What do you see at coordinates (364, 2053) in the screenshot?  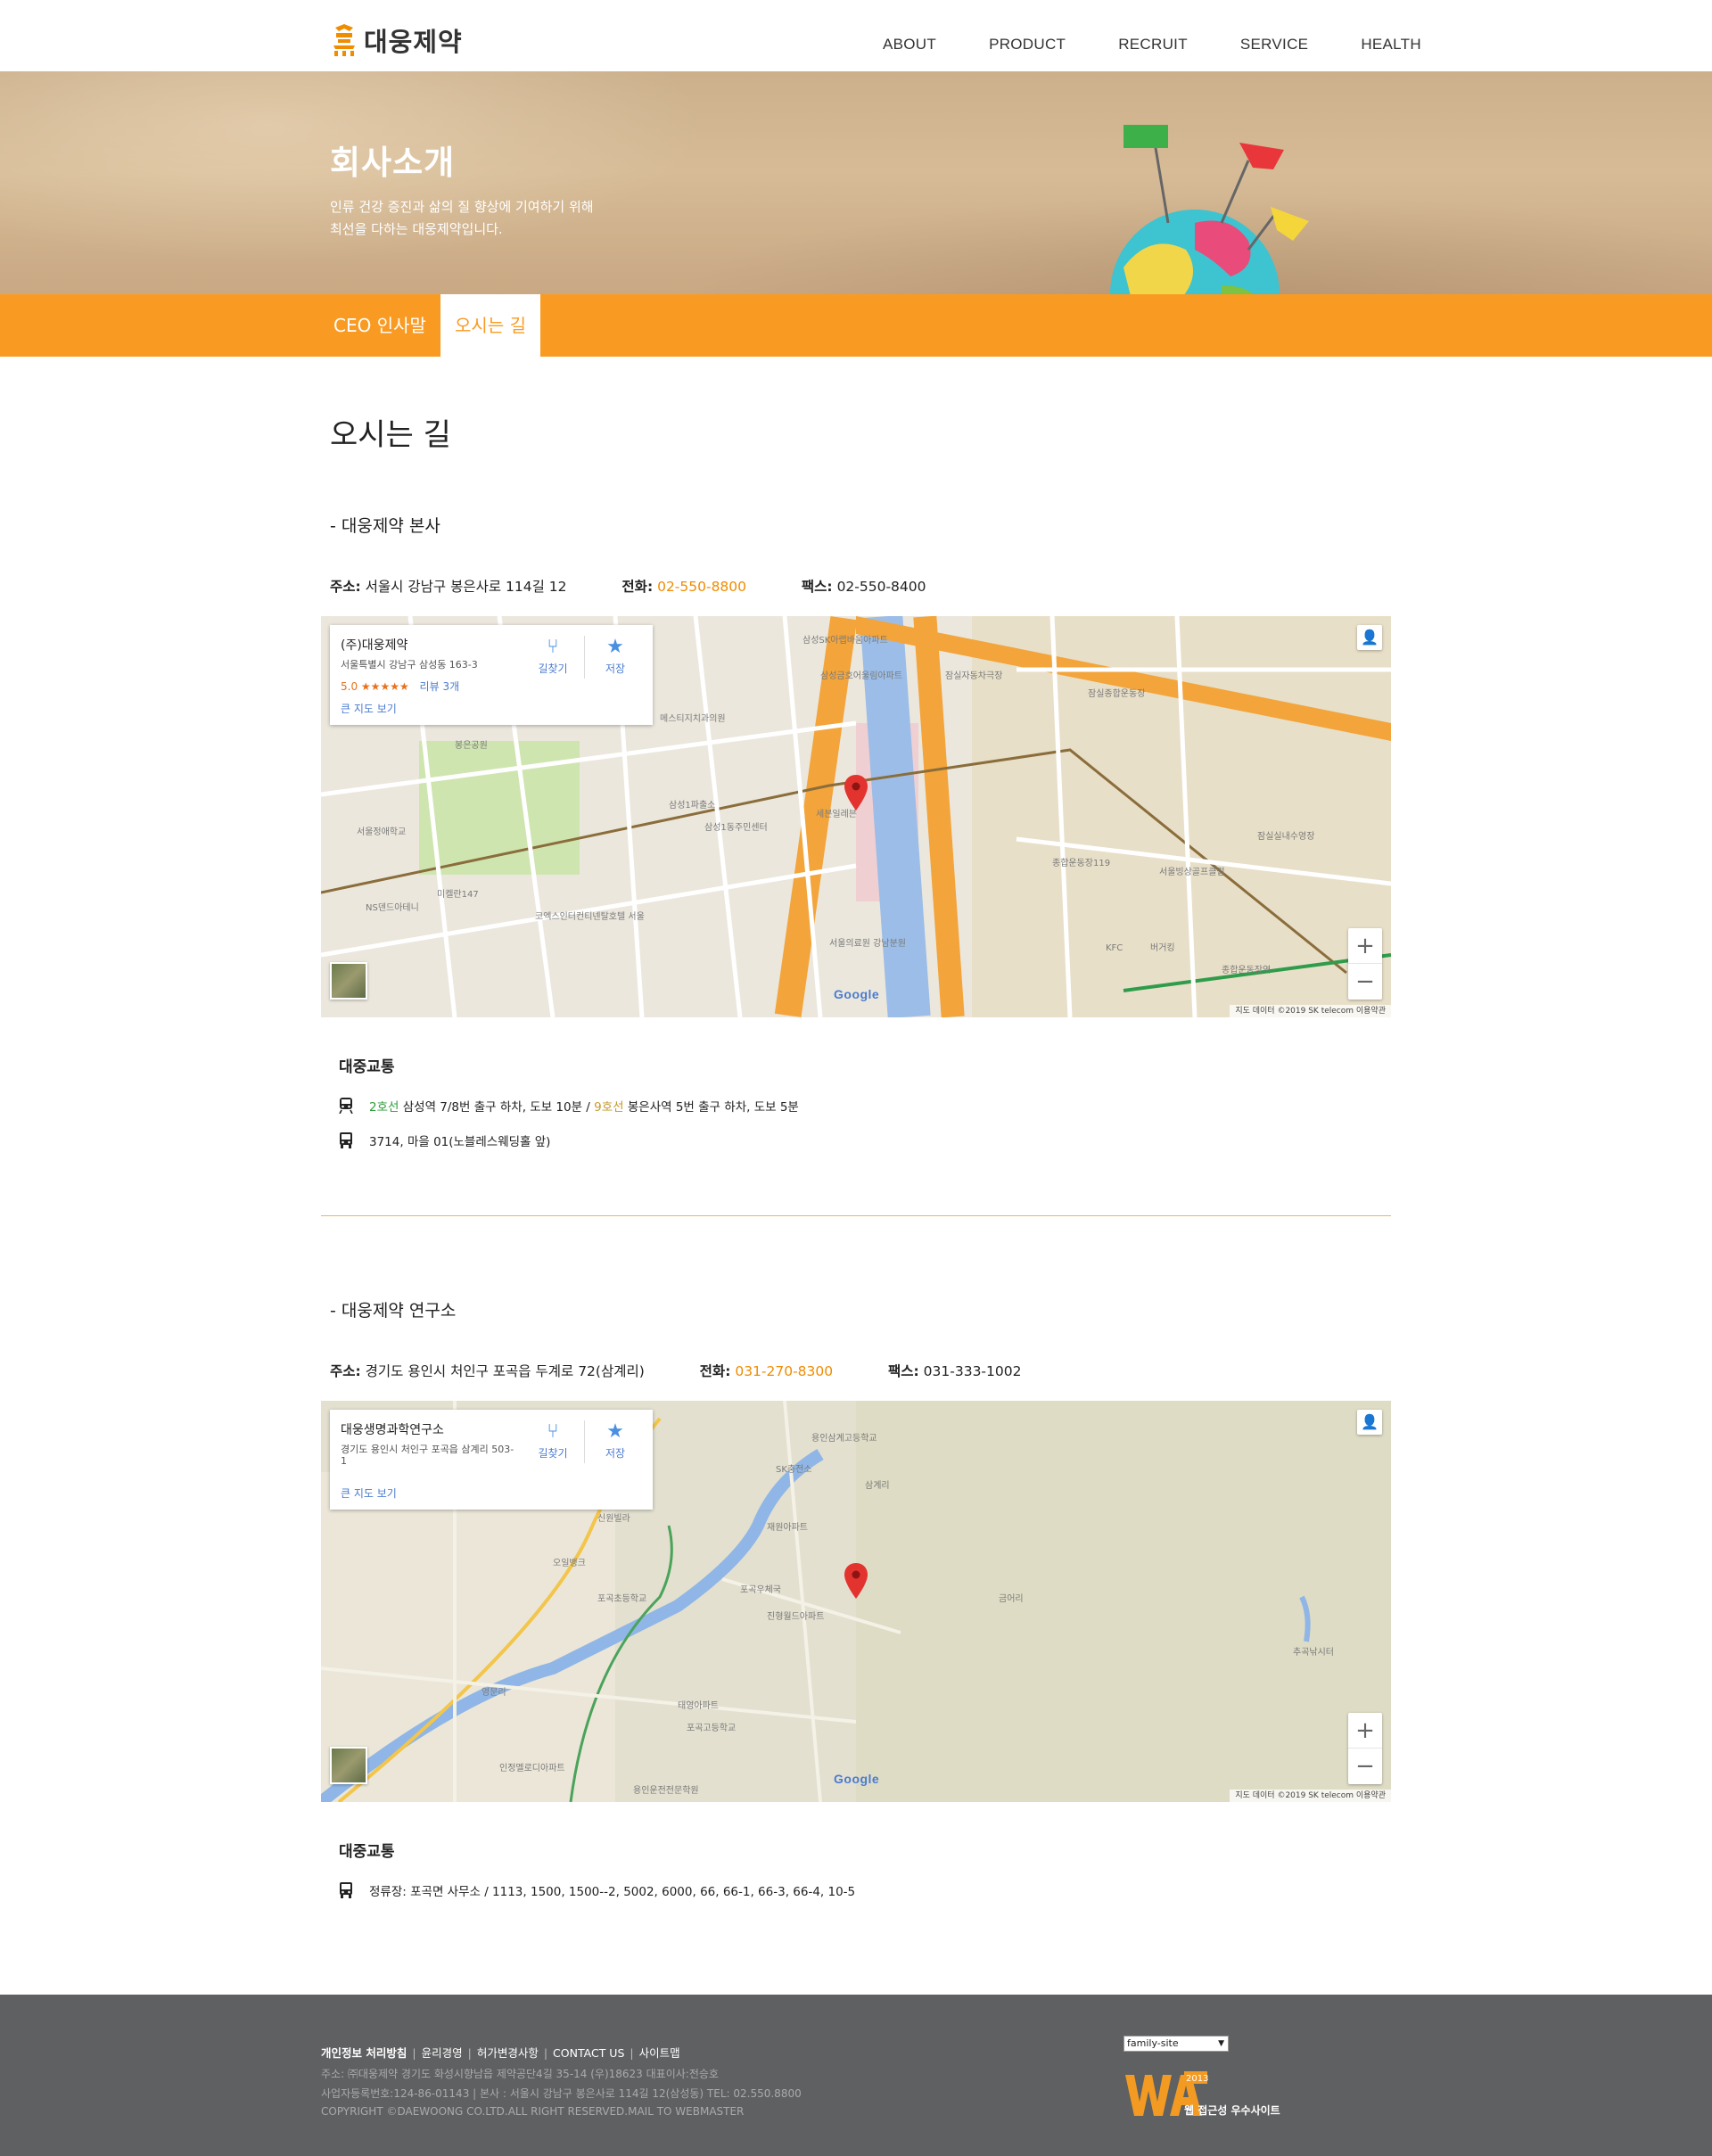 I see `footer-link-privacy: 개인정보 처리방침` at bounding box center [364, 2053].